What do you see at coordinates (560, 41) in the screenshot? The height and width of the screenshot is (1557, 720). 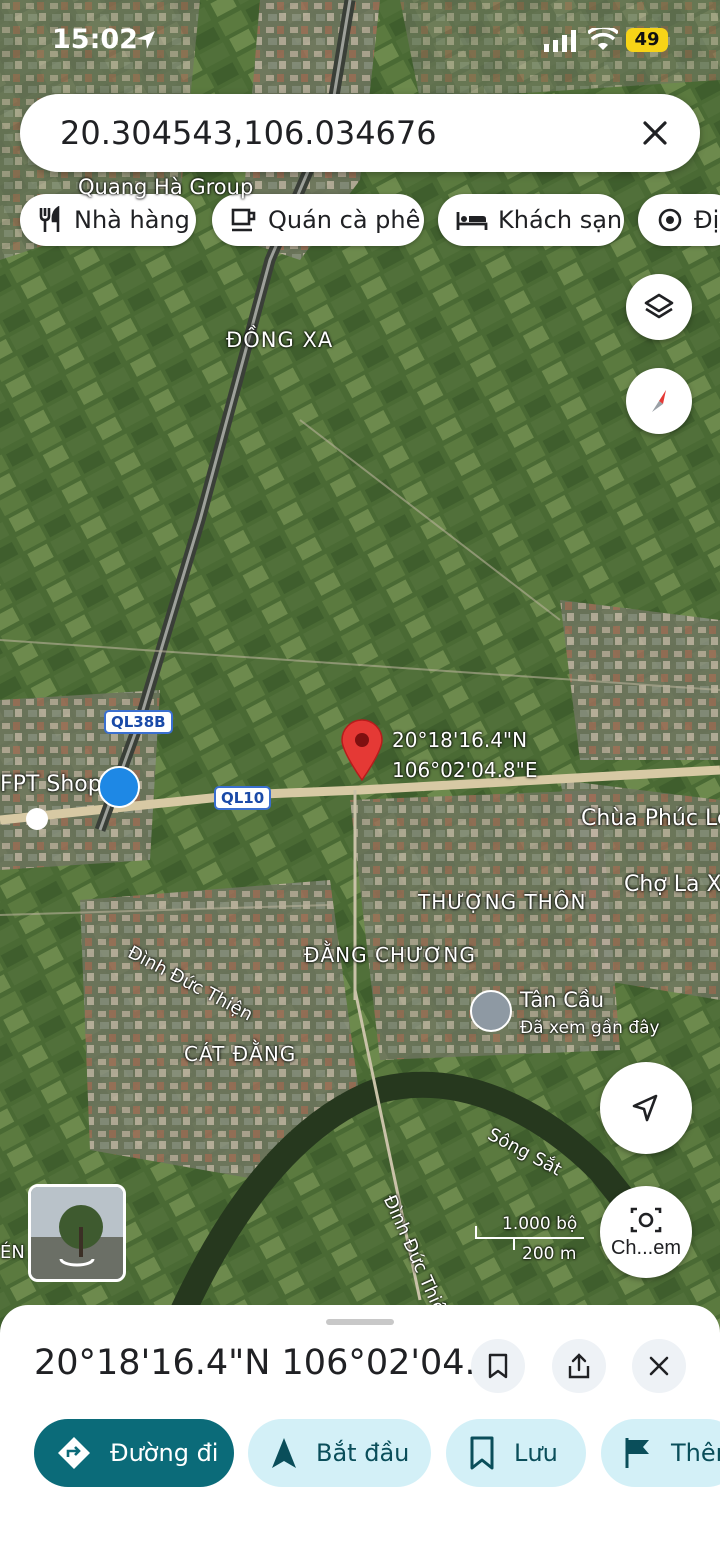 I see `cellular-signal-icon` at bounding box center [560, 41].